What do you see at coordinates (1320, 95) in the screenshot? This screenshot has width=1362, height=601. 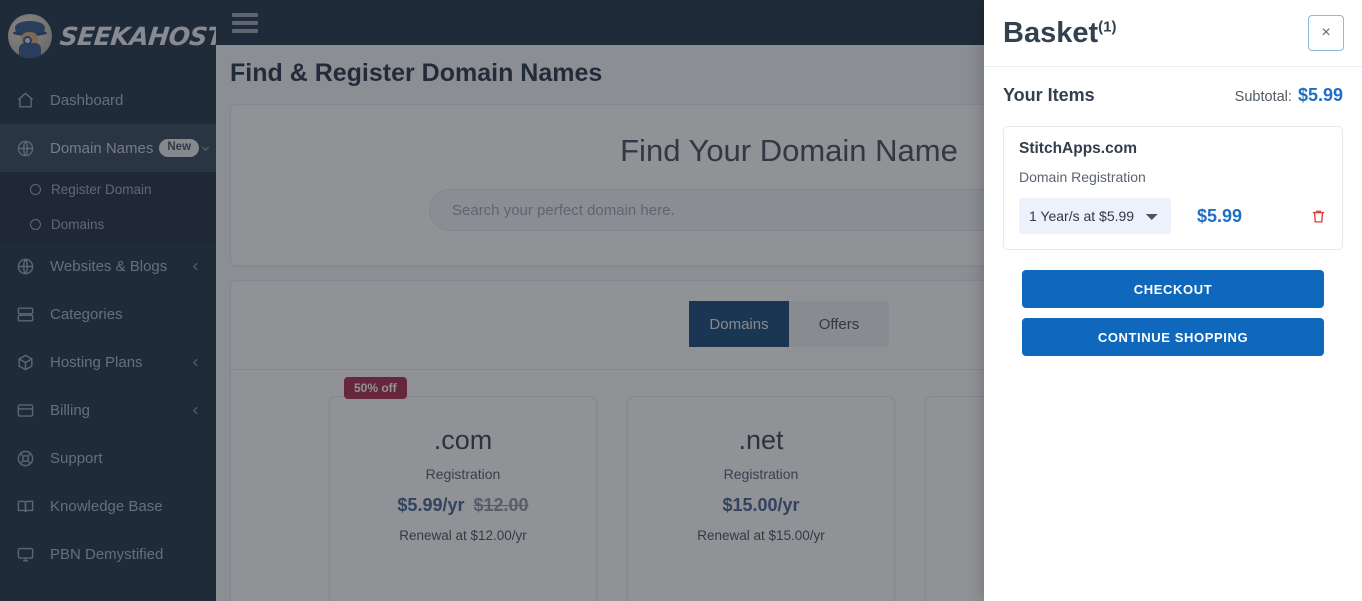 I see `subtotal-value: $5.99` at bounding box center [1320, 95].